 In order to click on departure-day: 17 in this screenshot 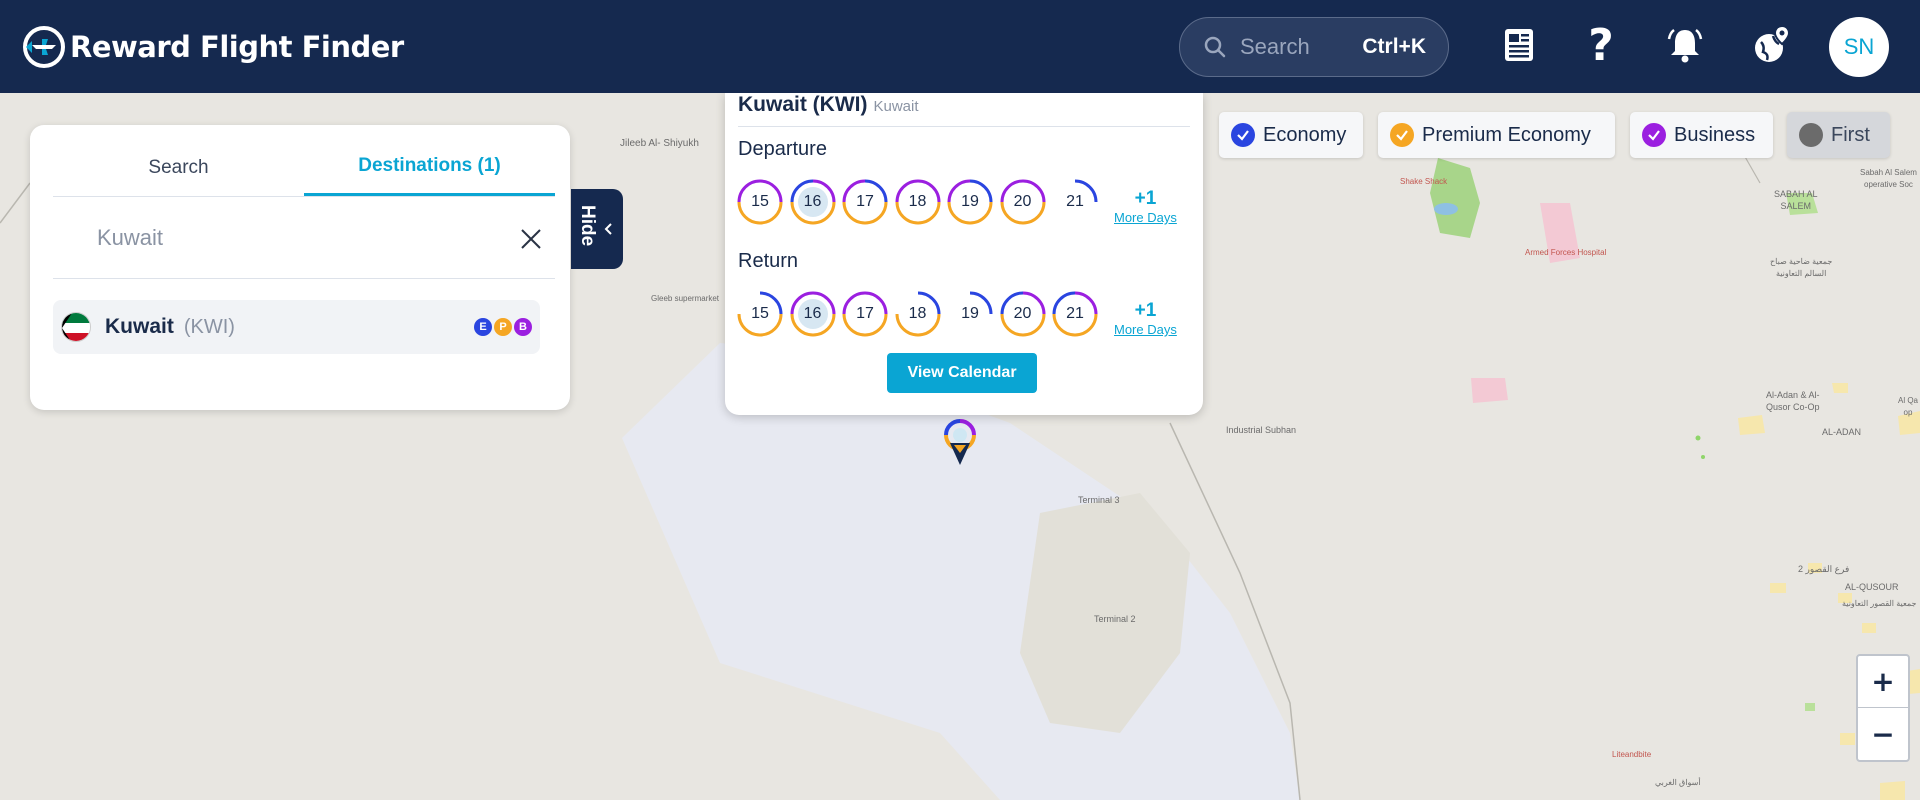, I will do `click(865, 202)`.